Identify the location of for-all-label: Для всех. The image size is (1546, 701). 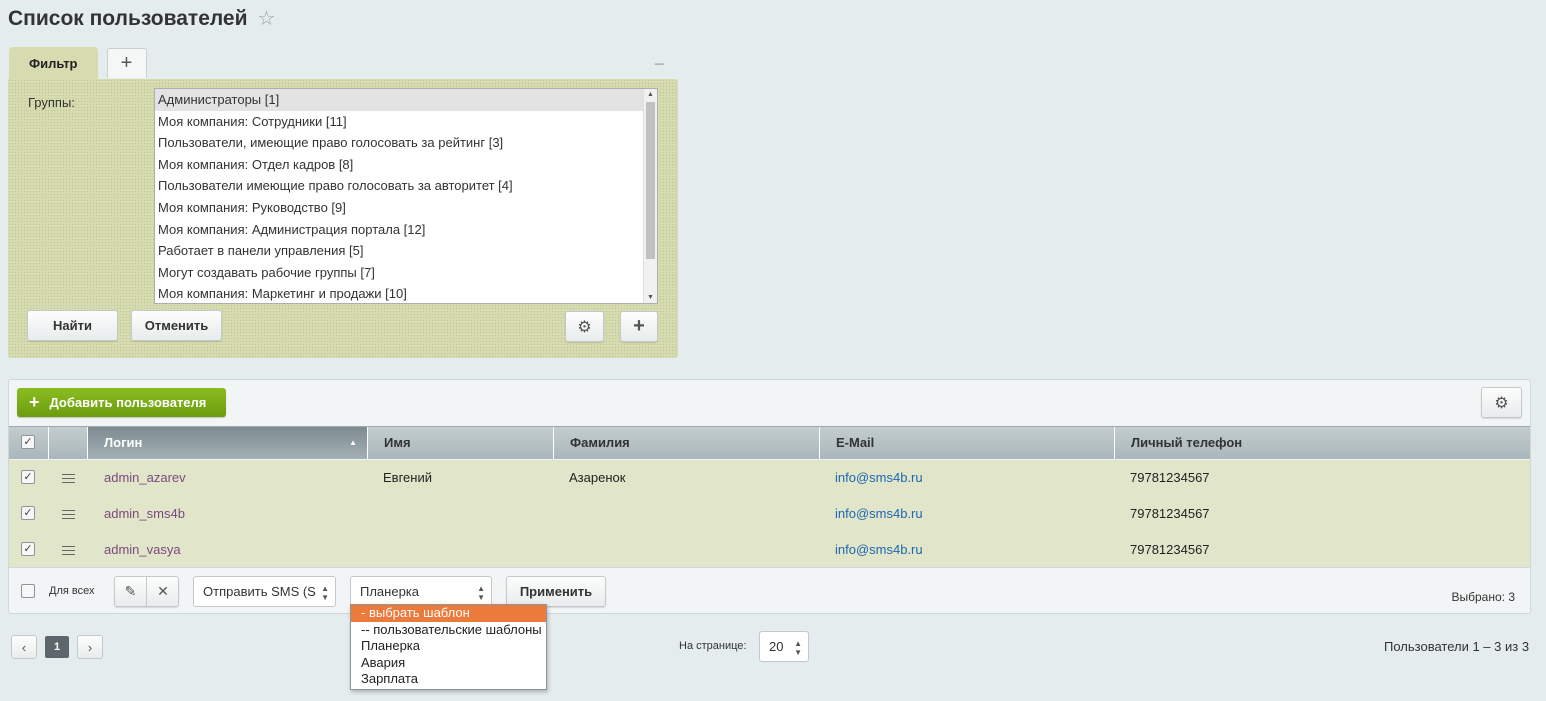
(72, 591).